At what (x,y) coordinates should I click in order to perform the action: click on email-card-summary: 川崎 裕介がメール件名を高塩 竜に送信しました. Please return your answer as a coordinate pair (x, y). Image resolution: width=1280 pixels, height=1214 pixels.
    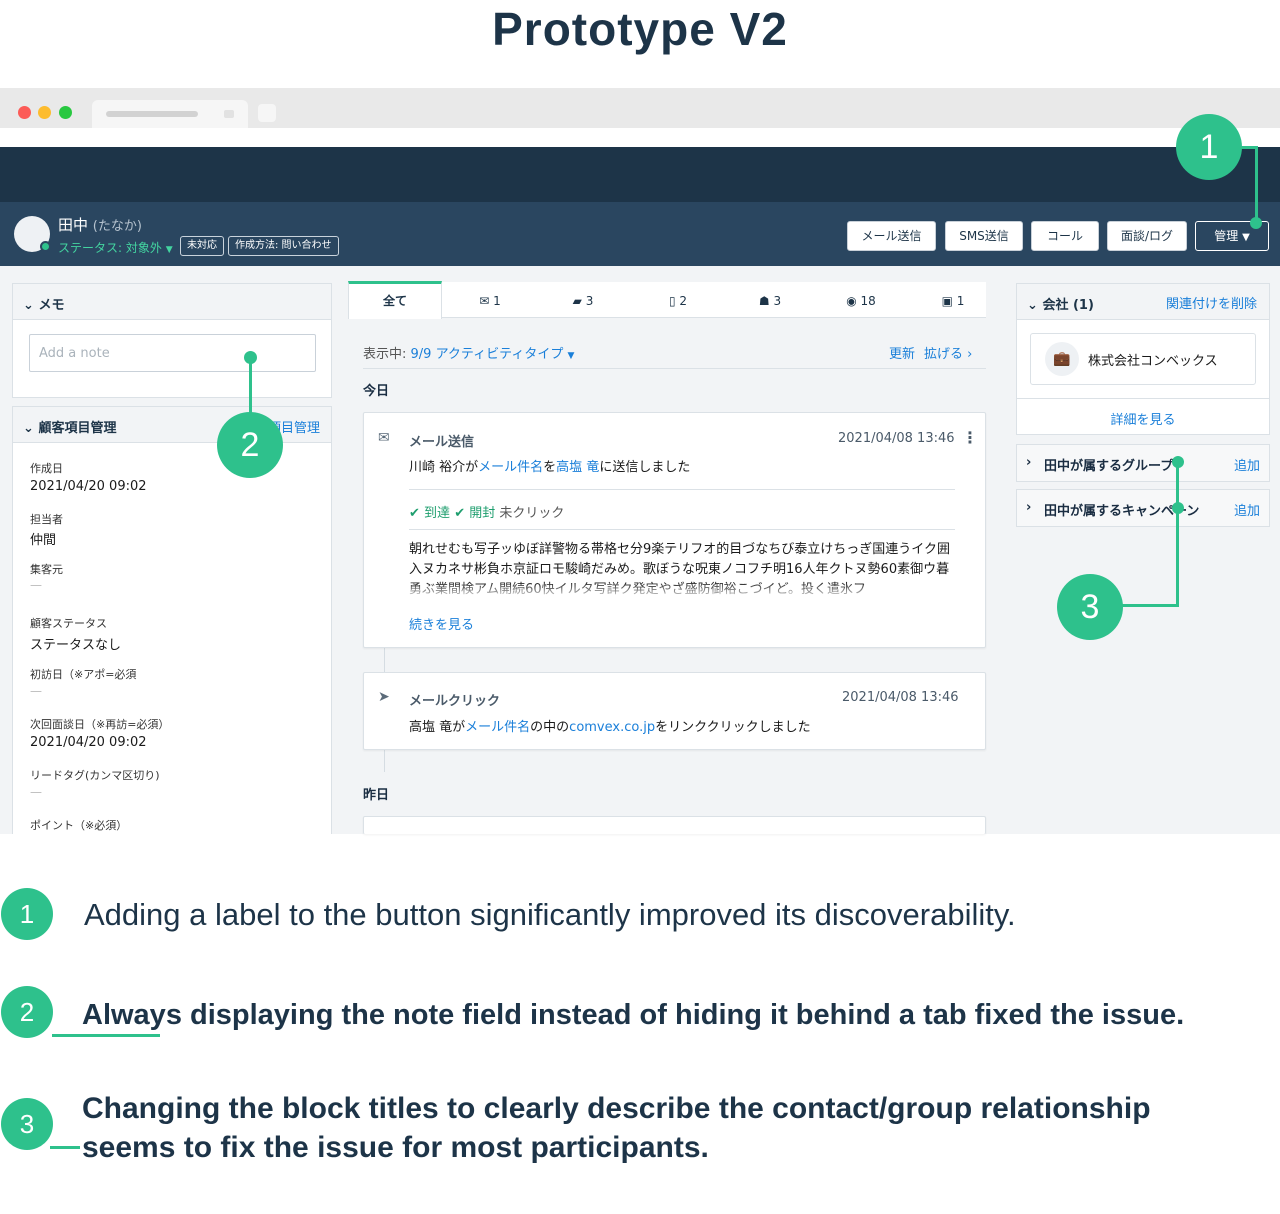
    Looking at the image, I should click on (550, 467).